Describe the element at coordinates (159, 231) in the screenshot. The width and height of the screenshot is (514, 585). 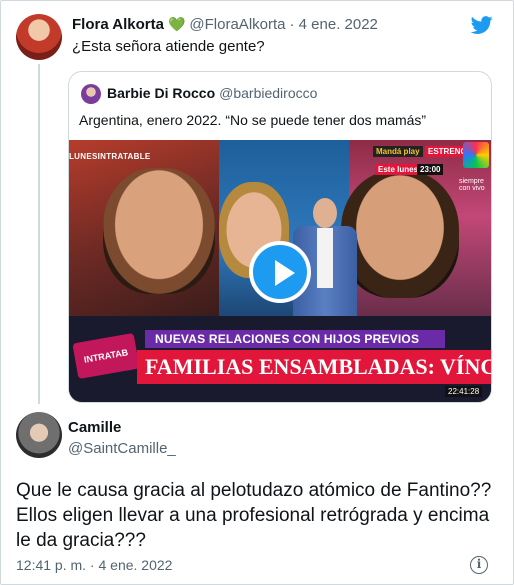
I see `photo-person-left` at that location.